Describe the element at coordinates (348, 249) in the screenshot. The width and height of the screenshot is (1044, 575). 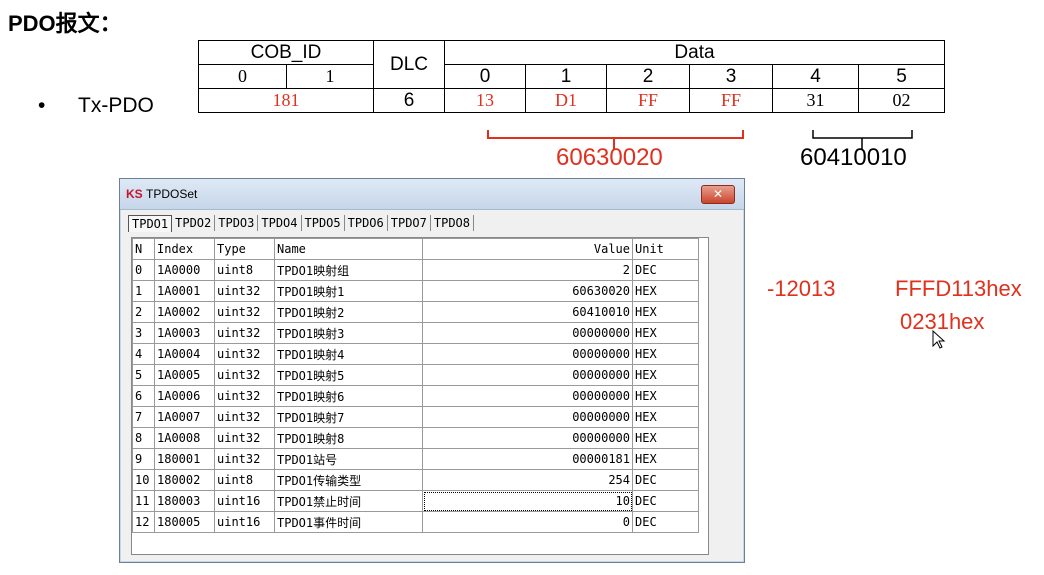
I see `column-header-name: Name` at that location.